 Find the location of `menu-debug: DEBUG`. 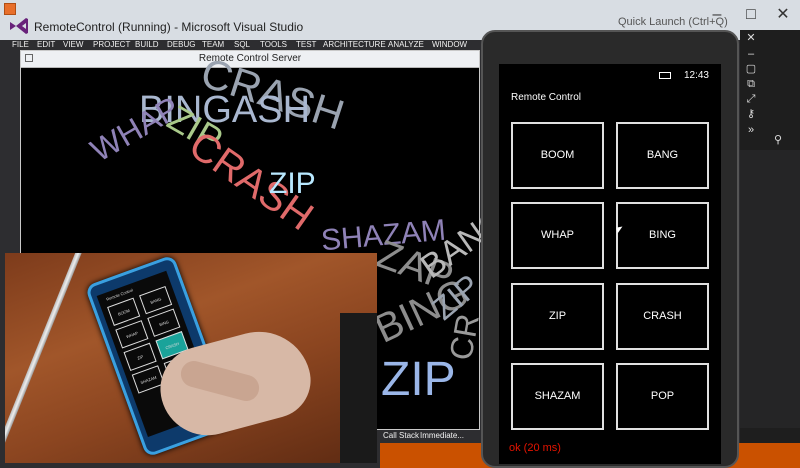

menu-debug: DEBUG is located at coordinates (181, 44).